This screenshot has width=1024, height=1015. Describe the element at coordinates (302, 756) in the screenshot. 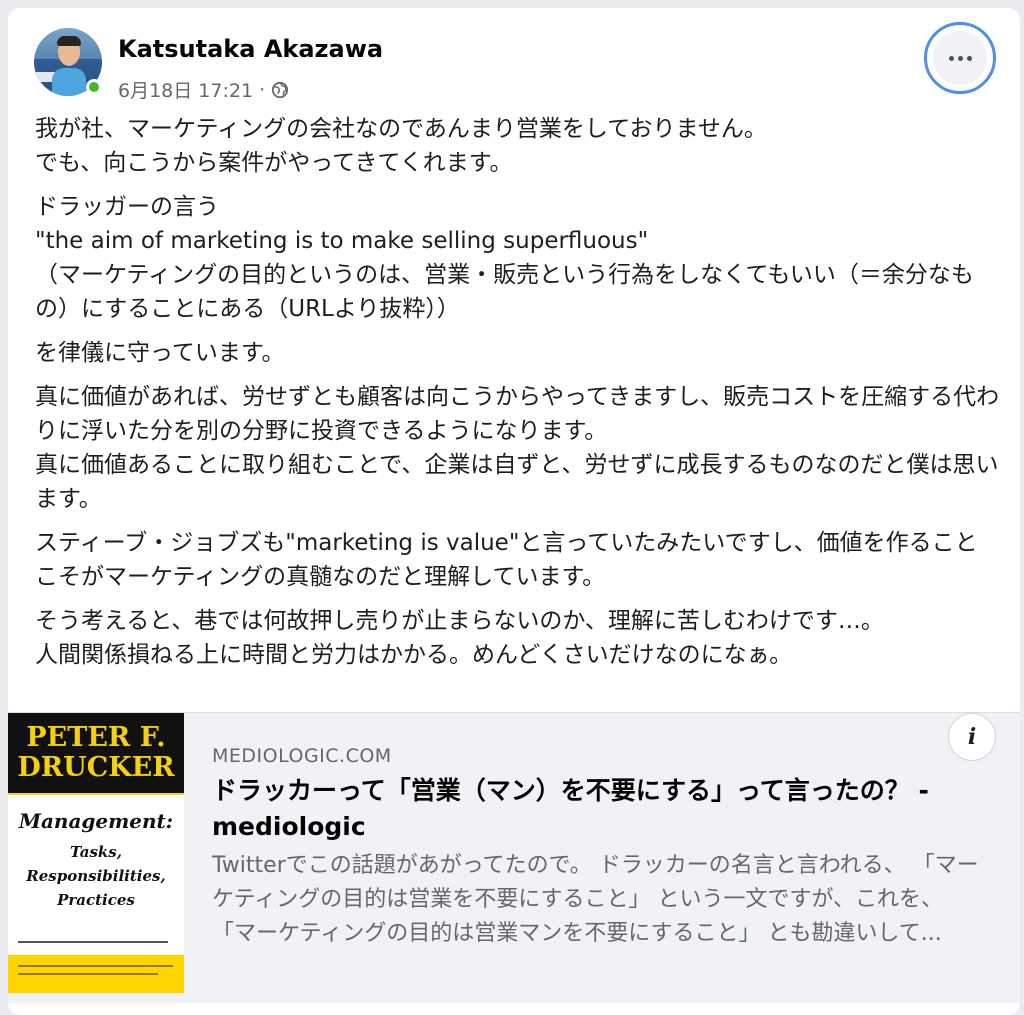

I see `link-domain: MEDIOLOGIC.COM` at that location.